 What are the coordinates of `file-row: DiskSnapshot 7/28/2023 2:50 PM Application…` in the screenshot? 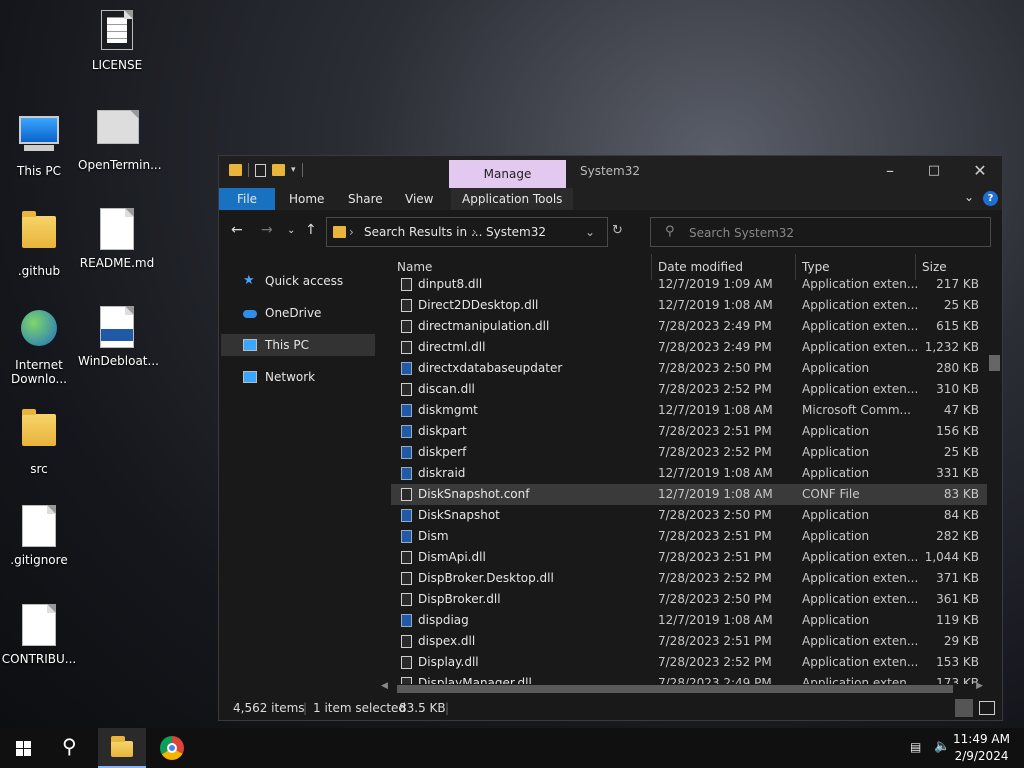 It's located at (689, 515).